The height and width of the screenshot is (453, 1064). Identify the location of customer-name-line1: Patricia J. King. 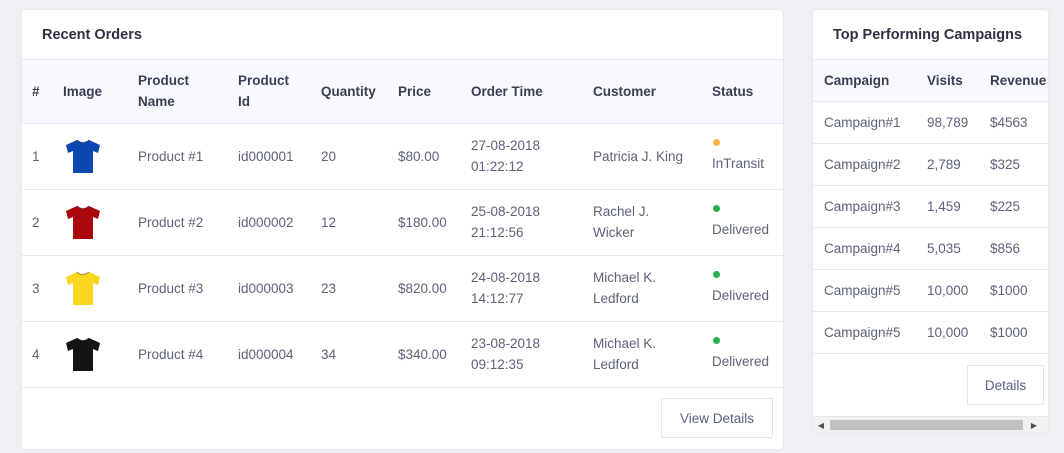
(638, 156).